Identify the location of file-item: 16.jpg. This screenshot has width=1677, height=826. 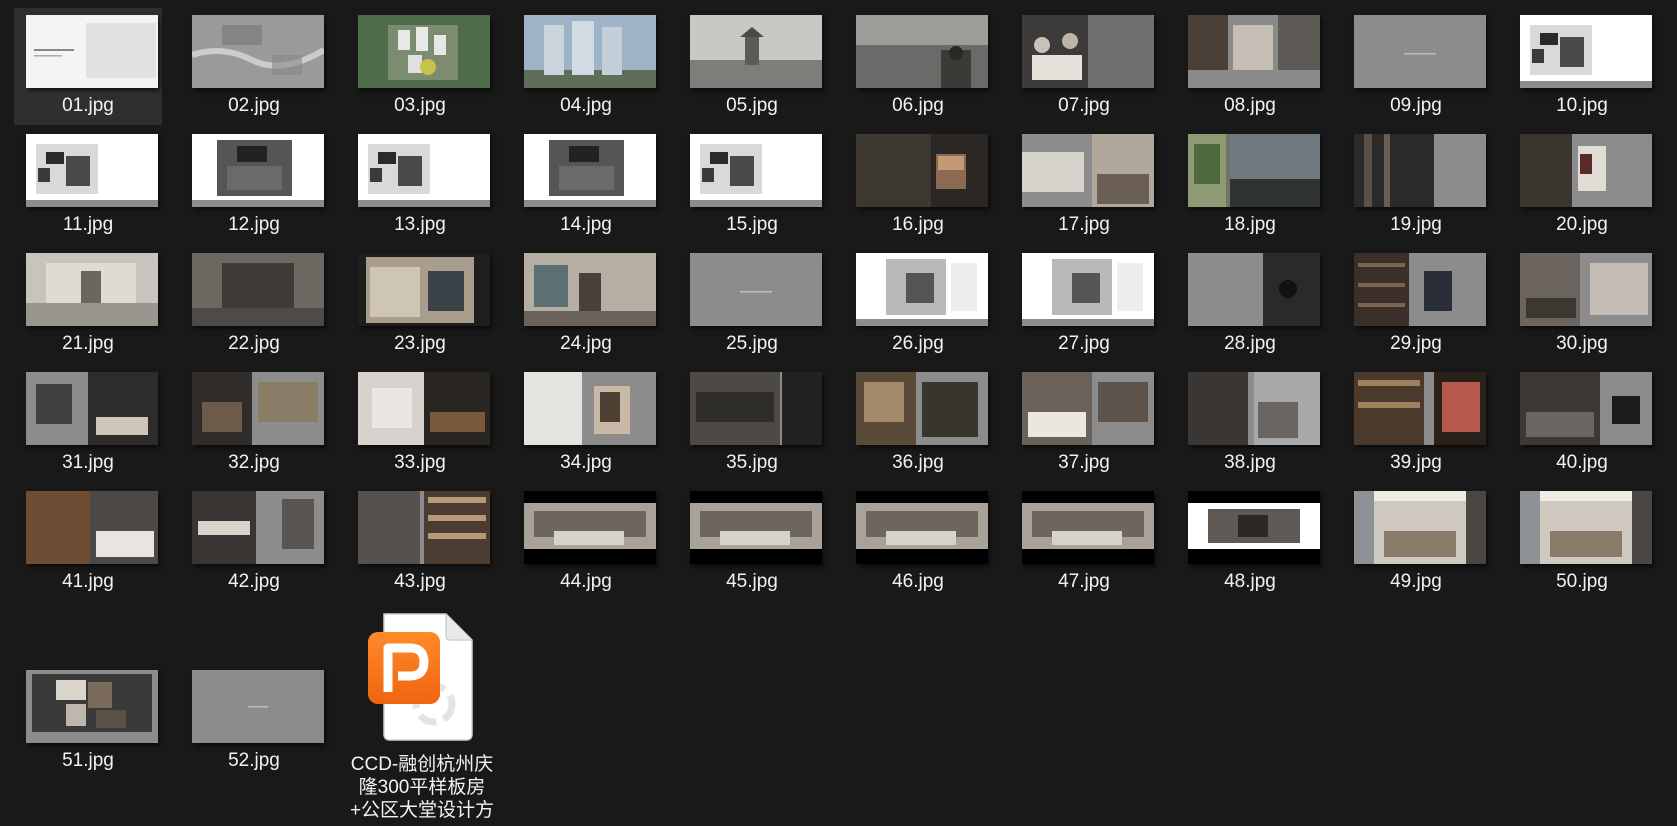
(918, 185).